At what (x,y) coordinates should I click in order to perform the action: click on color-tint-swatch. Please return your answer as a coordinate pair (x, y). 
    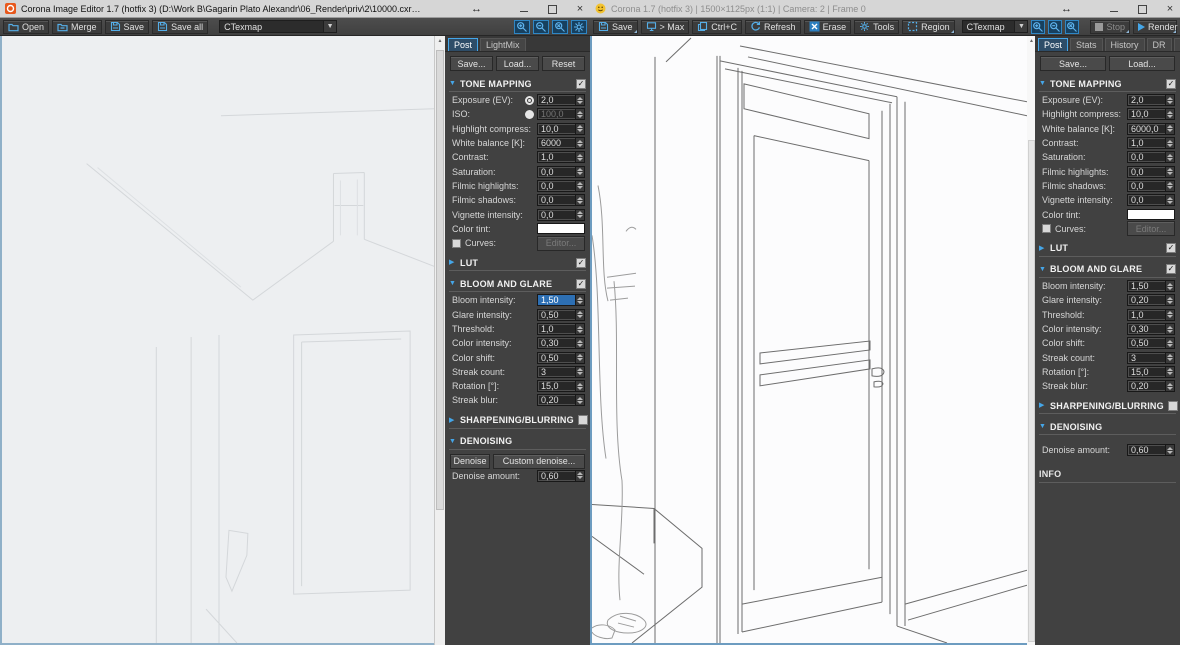
    Looking at the image, I should click on (1151, 215).